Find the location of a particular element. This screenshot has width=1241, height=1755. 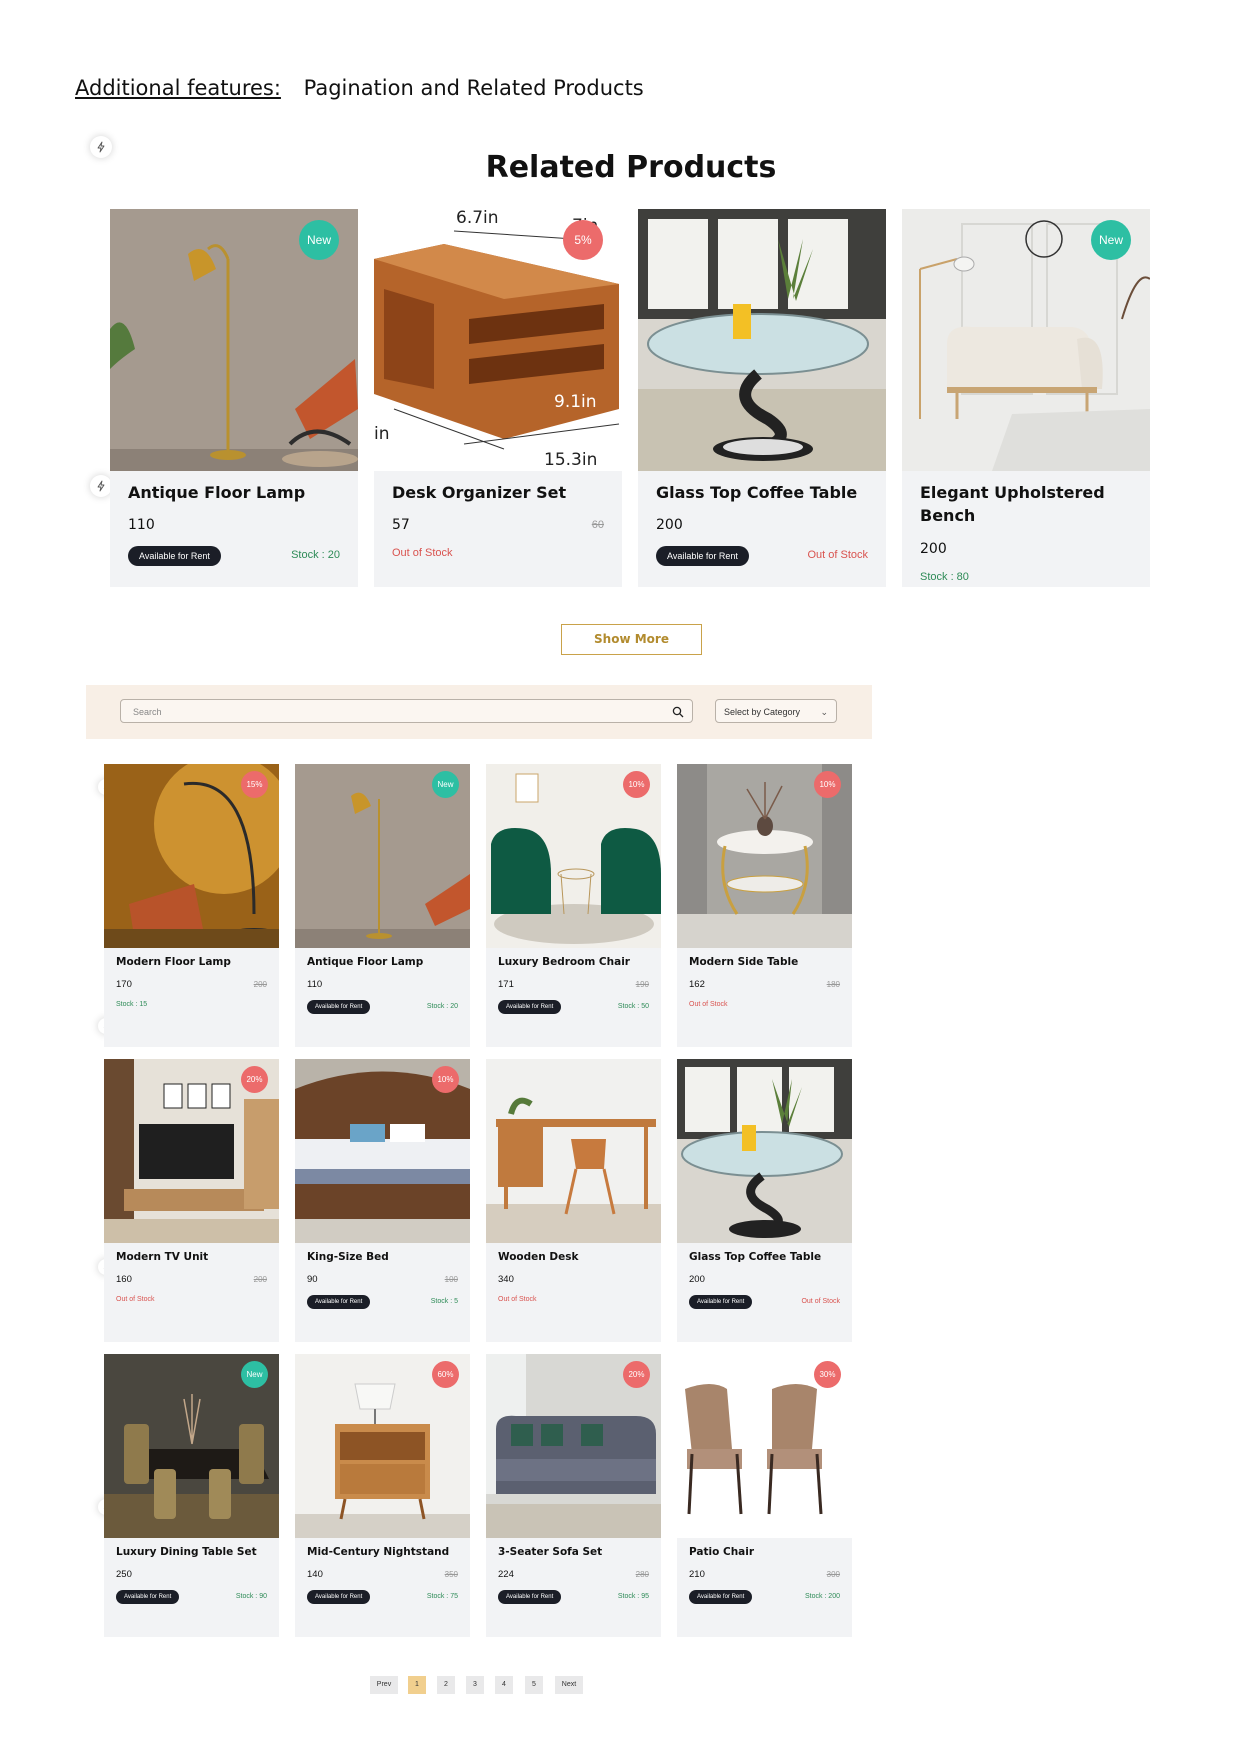

product-name: Patio Chair is located at coordinates (721, 1552).